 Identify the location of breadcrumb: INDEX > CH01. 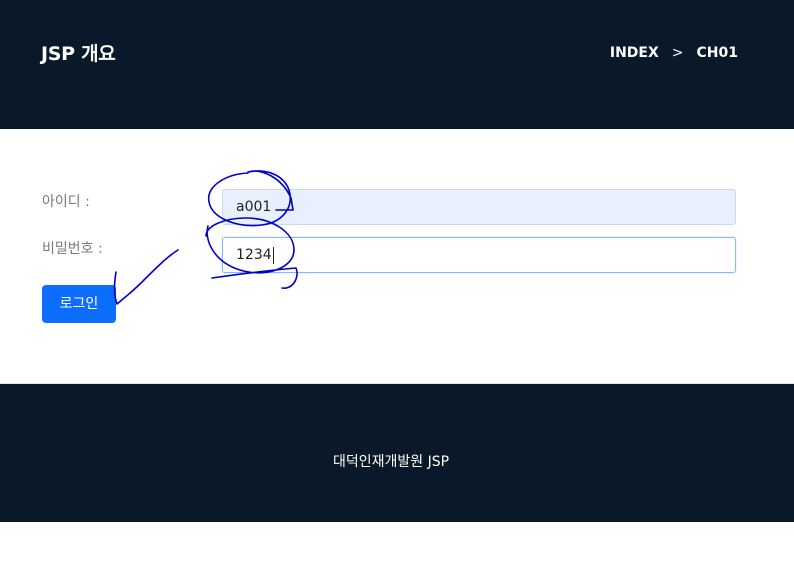
(674, 53).